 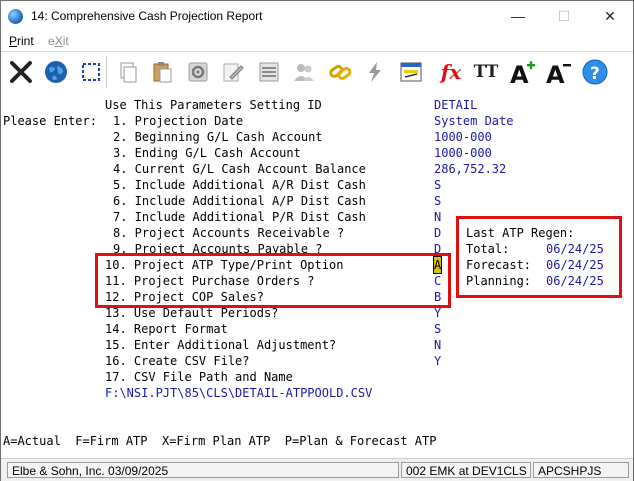 What do you see at coordinates (269, 72) in the screenshot?
I see `list-icon` at bounding box center [269, 72].